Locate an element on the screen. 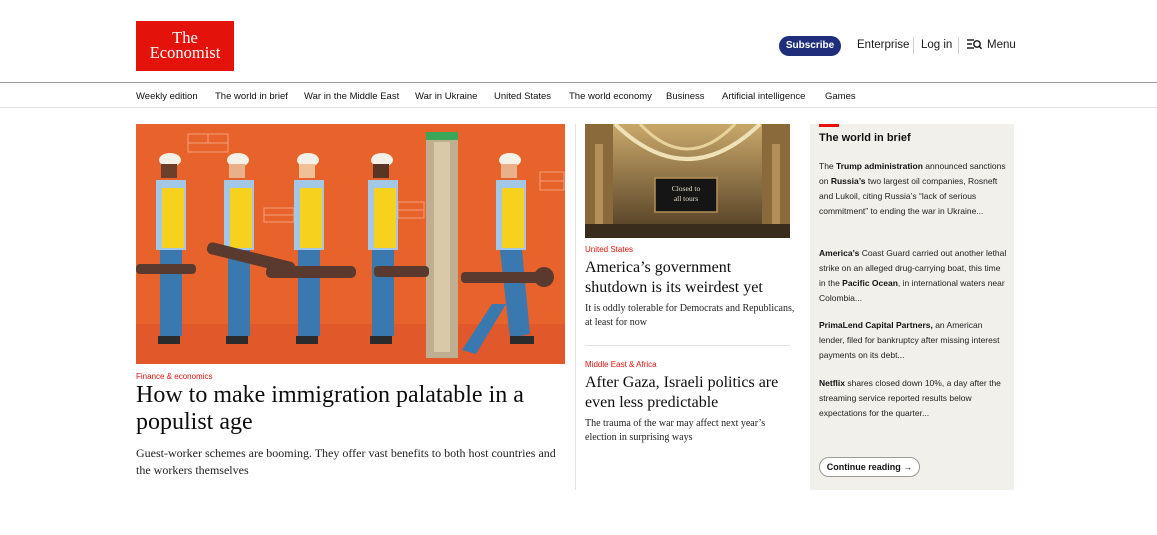 The height and width of the screenshot is (535, 1157). nav-world-in-brief: The world in brief is located at coordinates (251, 96).